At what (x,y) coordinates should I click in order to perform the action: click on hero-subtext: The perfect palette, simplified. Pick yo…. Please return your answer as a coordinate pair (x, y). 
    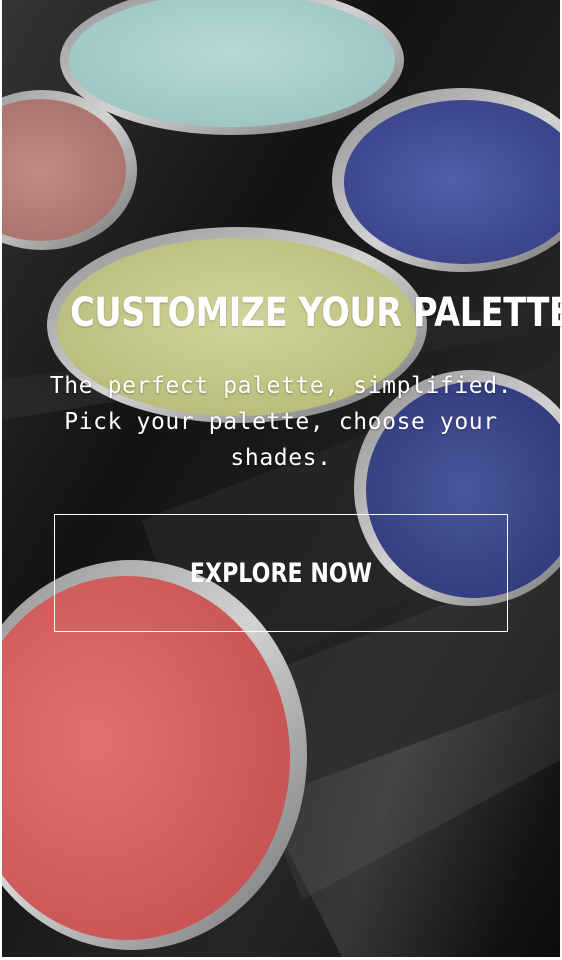
    Looking at the image, I should click on (281, 422).